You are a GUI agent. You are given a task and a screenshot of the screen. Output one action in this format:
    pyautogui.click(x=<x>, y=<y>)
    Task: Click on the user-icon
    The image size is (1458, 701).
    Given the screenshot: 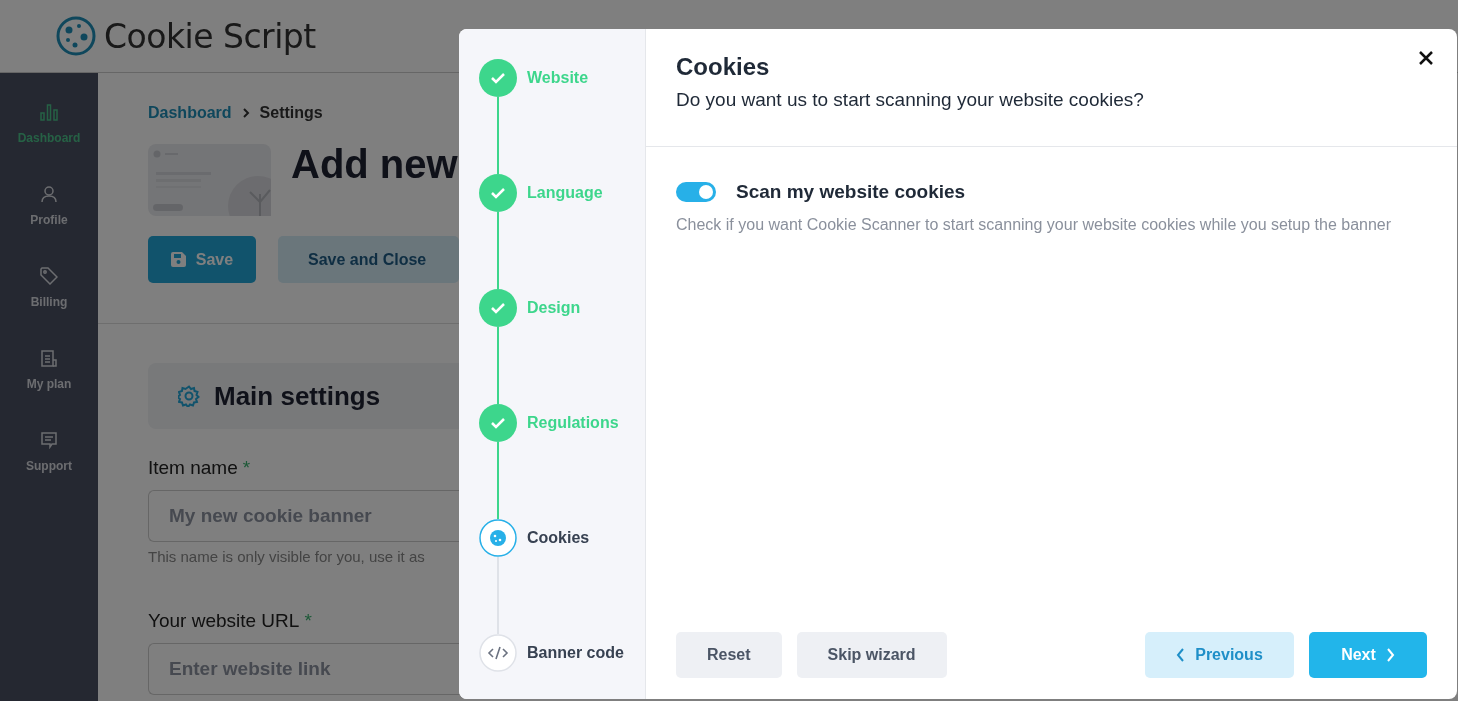 What is the action you would take?
    pyautogui.click(x=49, y=194)
    